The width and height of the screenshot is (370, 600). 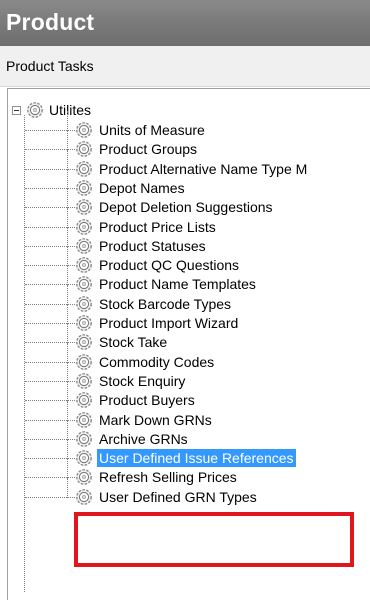 I want to click on tree-item-label: Product Name Templates, so click(x=177, y=284).